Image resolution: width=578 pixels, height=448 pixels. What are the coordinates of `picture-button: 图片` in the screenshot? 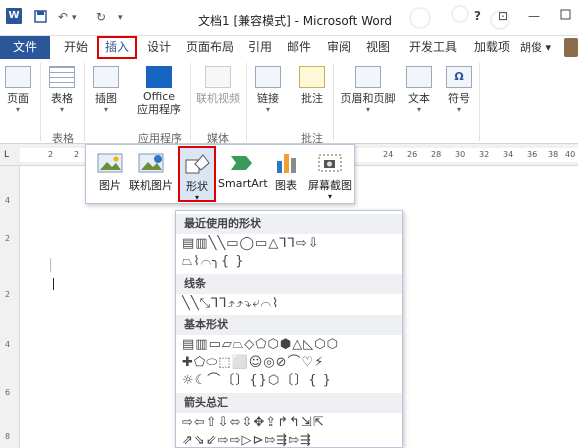 It's located at (110, 172).